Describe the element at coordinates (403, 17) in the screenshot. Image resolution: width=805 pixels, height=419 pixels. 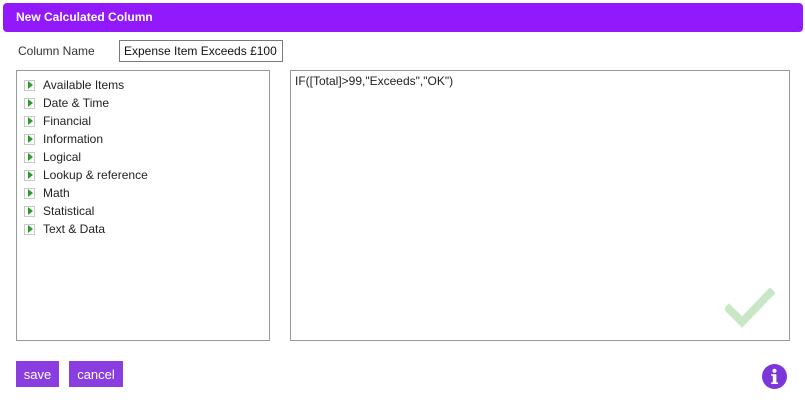
I see `dialog-title-bar: New Calculated Column` at that location.